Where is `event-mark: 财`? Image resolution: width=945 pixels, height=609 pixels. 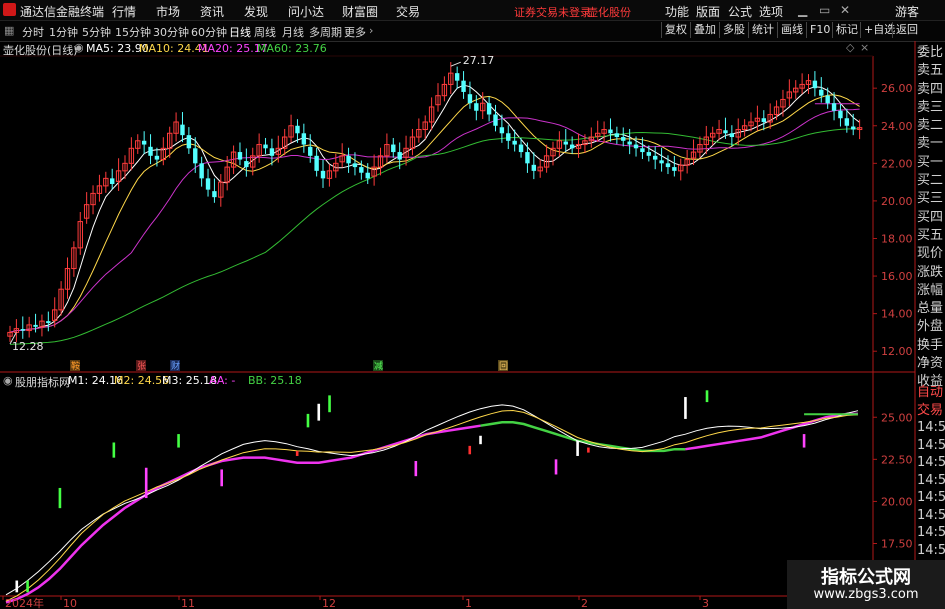 event-mark: 财 is located at coordinates (175, 366).